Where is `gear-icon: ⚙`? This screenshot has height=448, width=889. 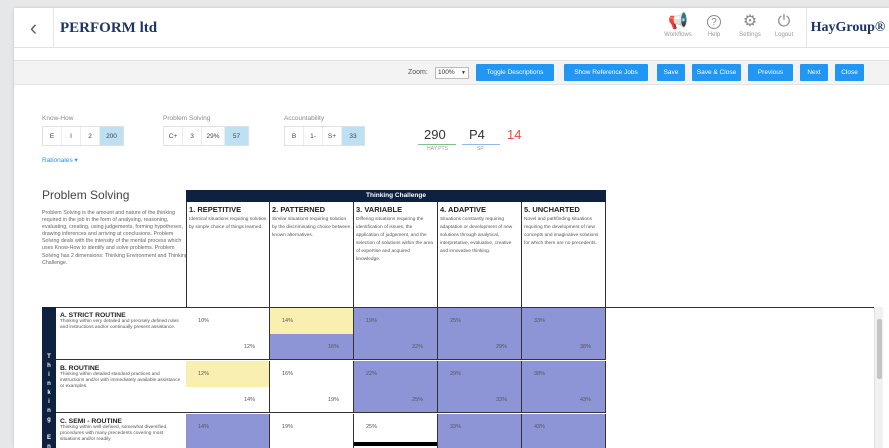
gear-icon: ⚙ is located at coordinates (750, 21).